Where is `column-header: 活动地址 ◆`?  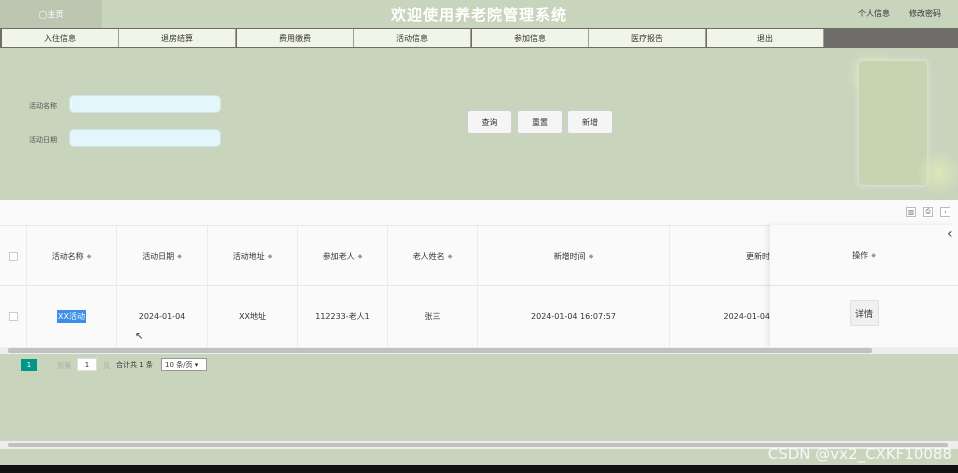
column-header: 活动地址 ◆ is located at coordinates (253, 256).